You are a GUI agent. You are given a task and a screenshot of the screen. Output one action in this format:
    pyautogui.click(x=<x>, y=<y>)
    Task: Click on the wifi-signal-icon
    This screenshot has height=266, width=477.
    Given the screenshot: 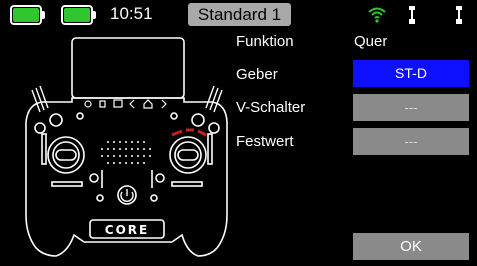 What is the action you would take?
    pyautogui.click(x=377, y=15)
    